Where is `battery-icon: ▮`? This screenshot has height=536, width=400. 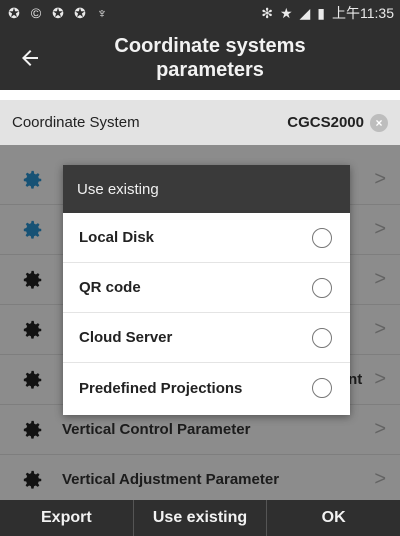
battery-icon: ▮ is located at coordinates (321, 12).